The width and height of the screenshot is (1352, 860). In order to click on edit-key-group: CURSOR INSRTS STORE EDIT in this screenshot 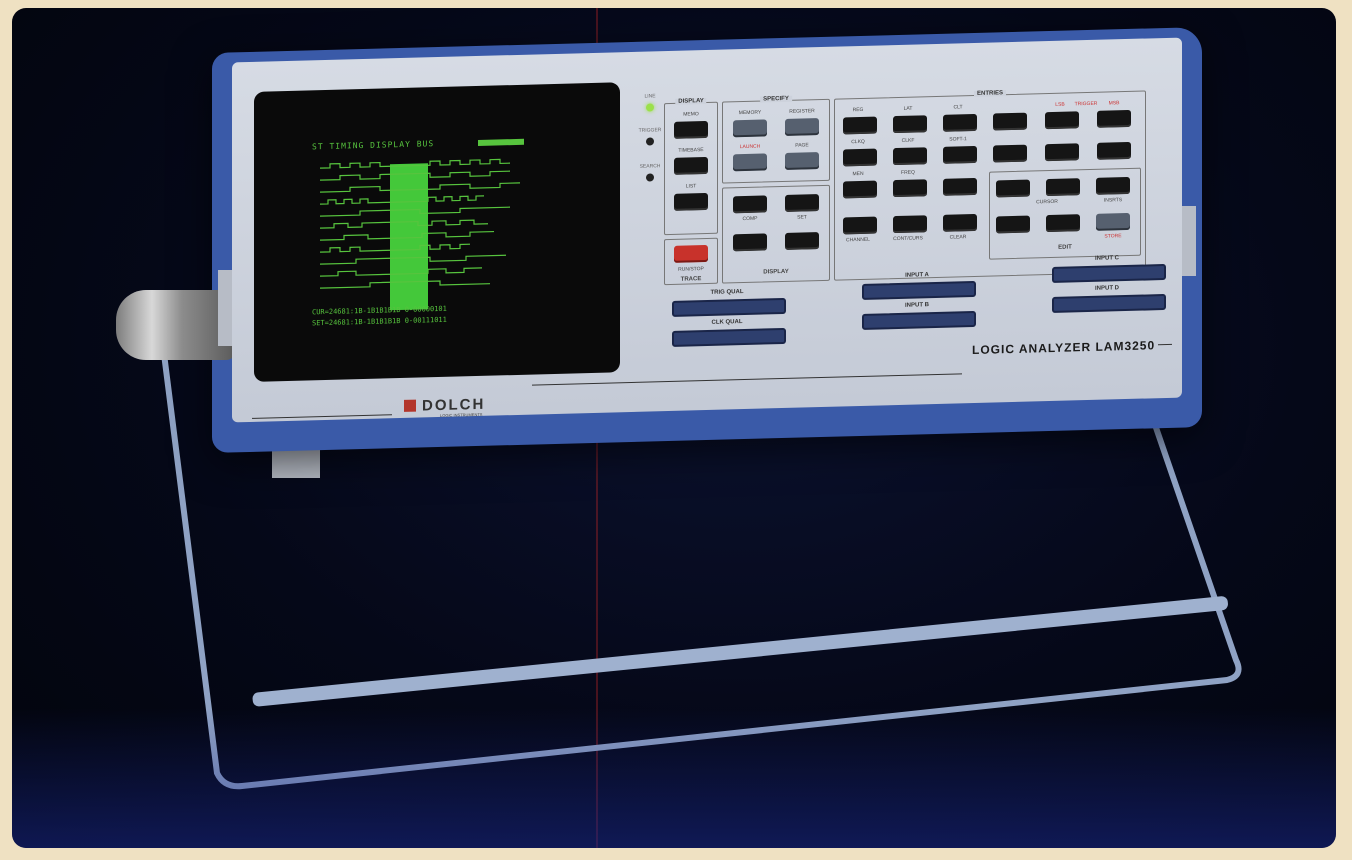, I will do `click(1065, 213)`.